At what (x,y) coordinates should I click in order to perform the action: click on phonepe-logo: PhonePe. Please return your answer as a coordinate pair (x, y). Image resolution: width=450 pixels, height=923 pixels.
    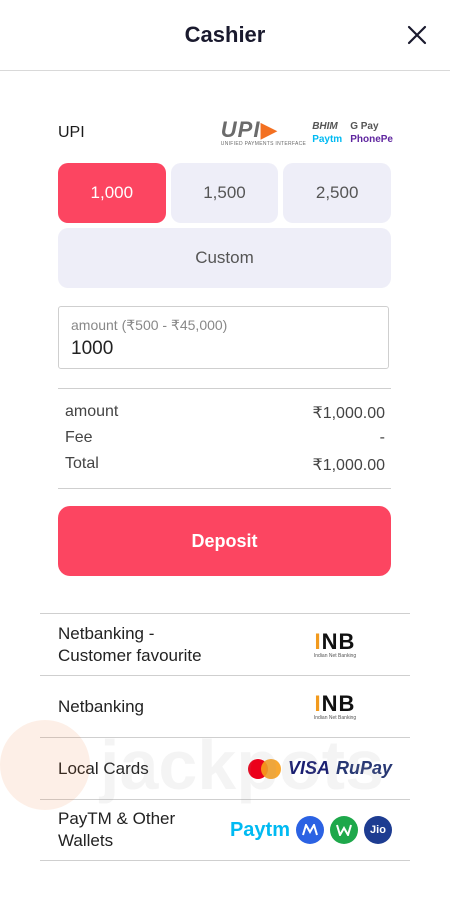
    Looking at the image, I should click on (371, 139).